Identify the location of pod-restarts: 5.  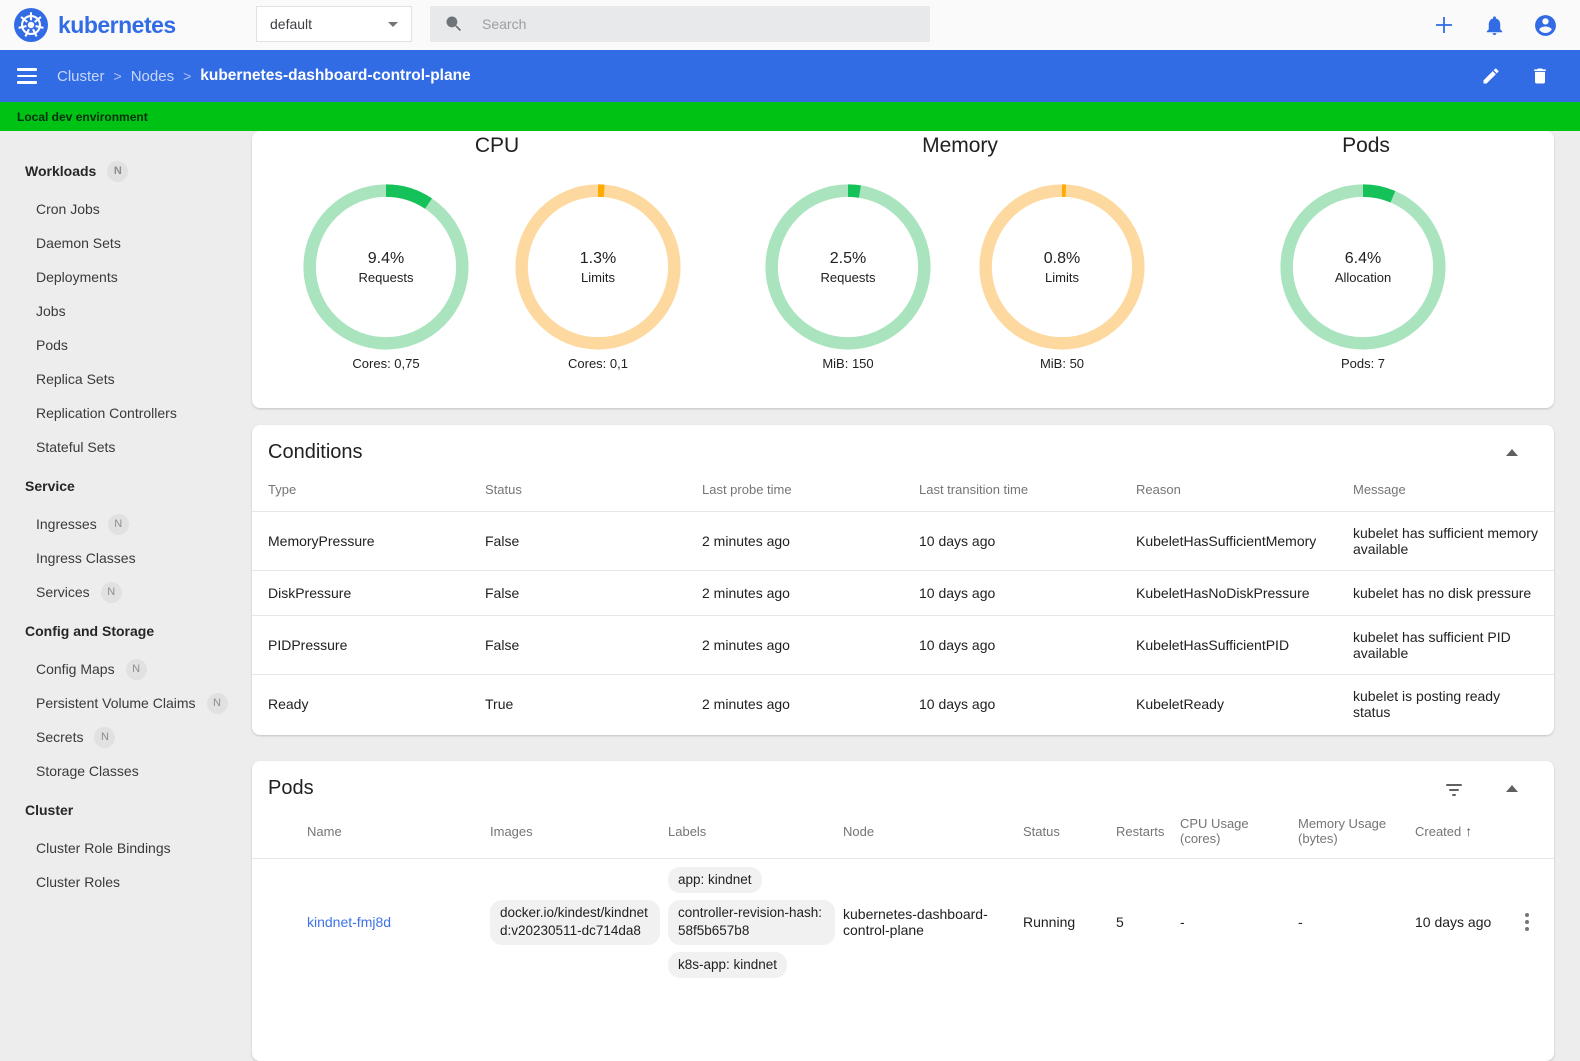
(1120, 922).